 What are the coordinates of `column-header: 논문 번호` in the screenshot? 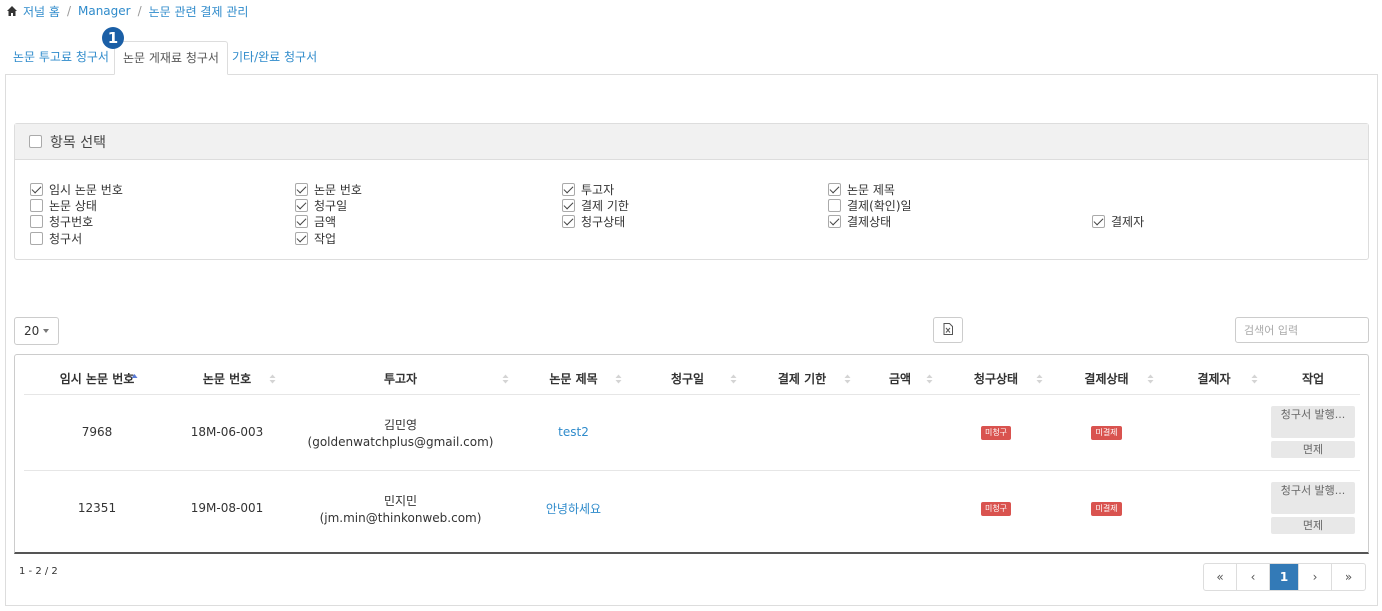 It's located at (227, 379).